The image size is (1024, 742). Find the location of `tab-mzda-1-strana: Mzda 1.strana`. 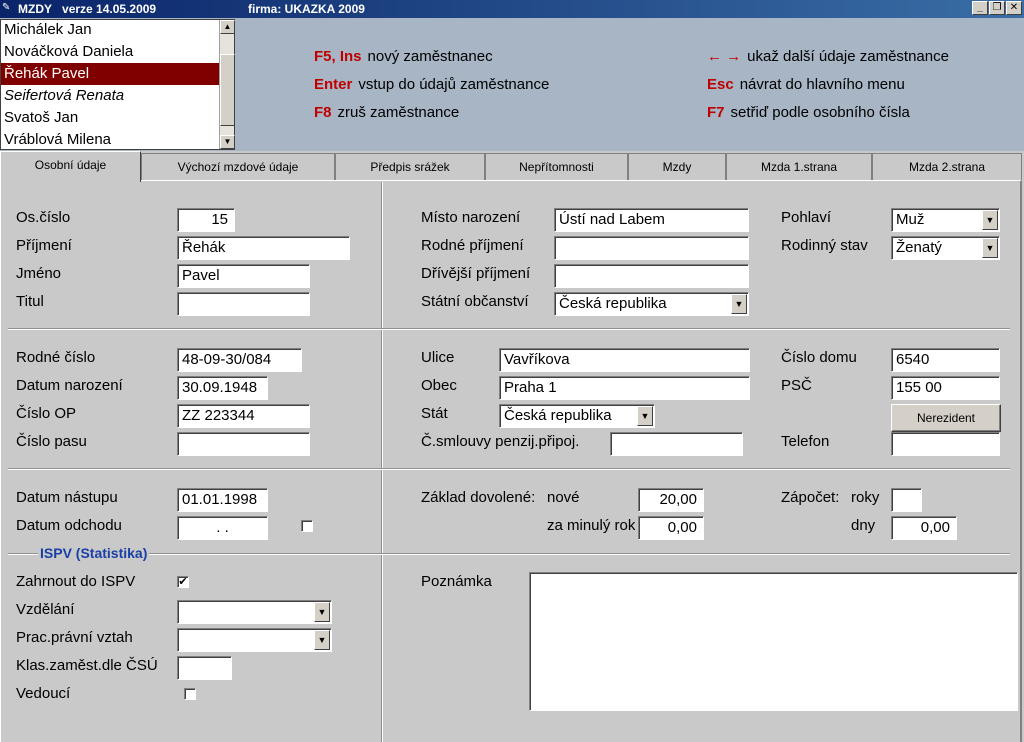

tab-mzda-1-strana: Mzda 1.strana is located at coordinates (799, 166).